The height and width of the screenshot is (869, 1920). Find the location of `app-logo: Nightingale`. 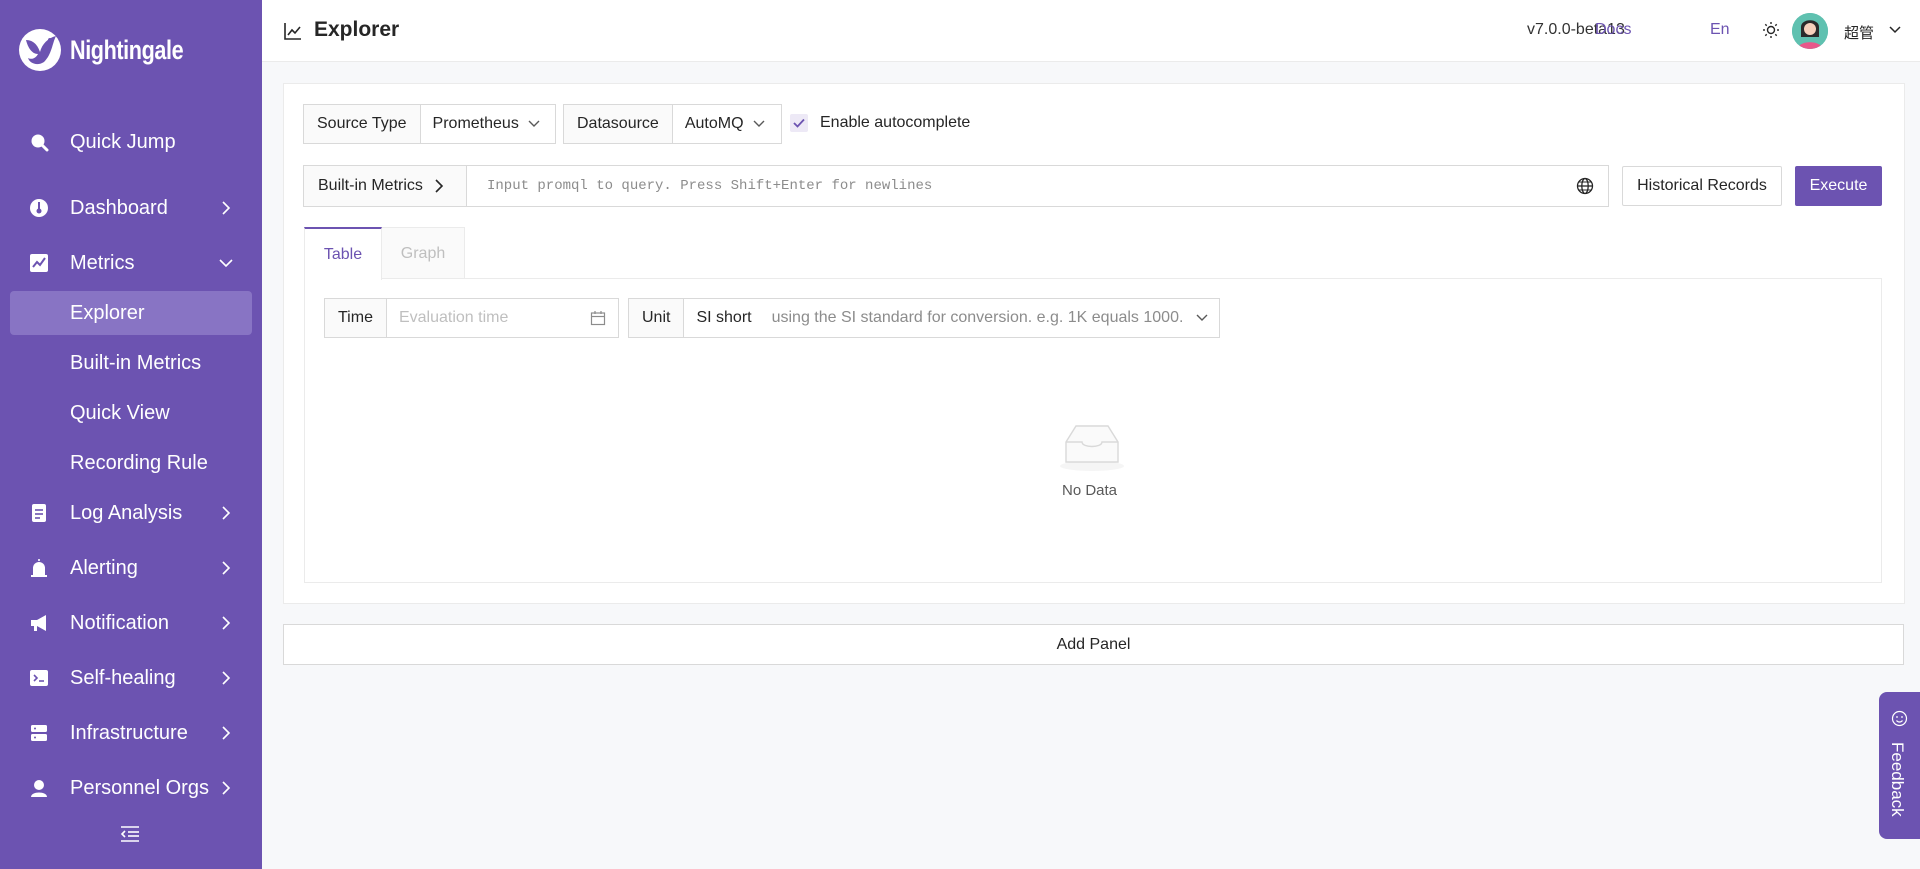

app-logo: Nightingale is located at coordinates (114, 50).